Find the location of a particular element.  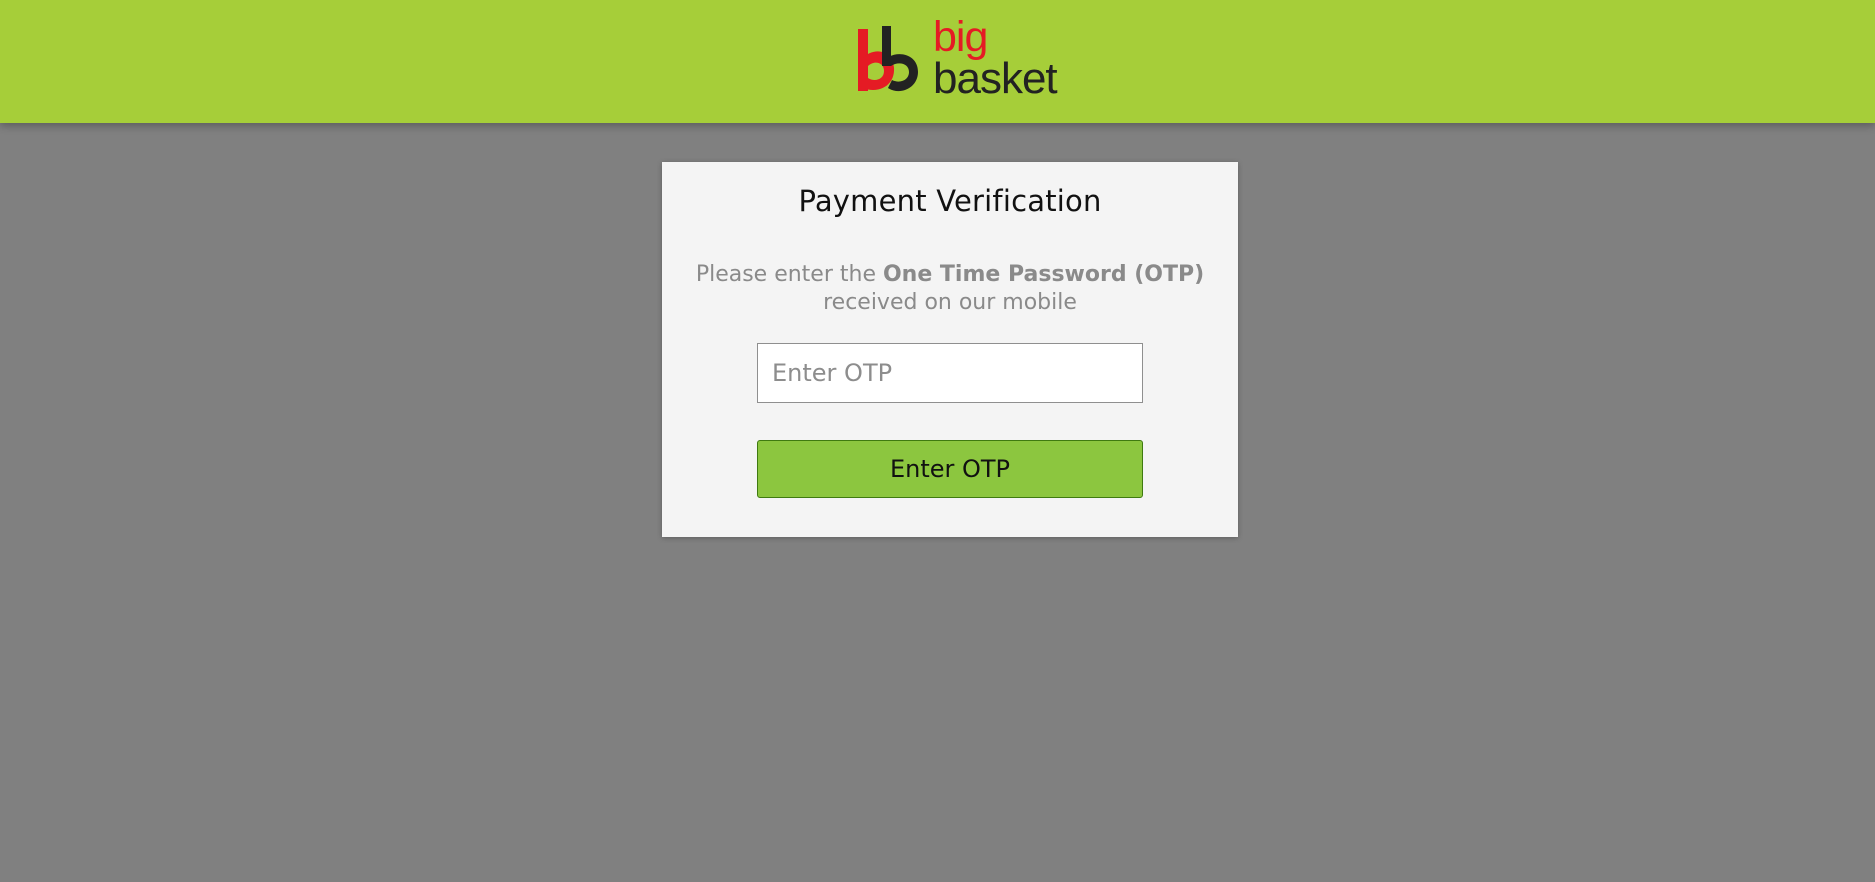

logo-word-big: big is located at coordinates (960, 37).